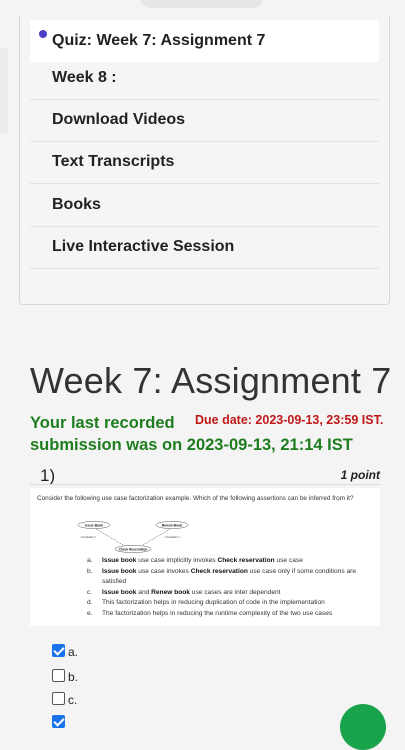  Describe the element at coordinates (88, 537) in the screenshot. I see `include-label-left: <<include>>` at that location.